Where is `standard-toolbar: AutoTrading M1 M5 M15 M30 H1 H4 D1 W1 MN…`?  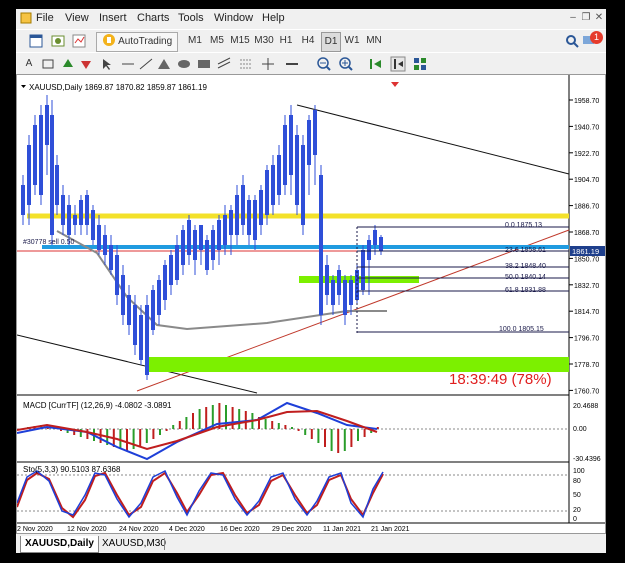
standard-toolbar: AutoTrading M1 M5 M15 M30 H1 H4 D1 W1 MN… is located at coordinates (311, 41).